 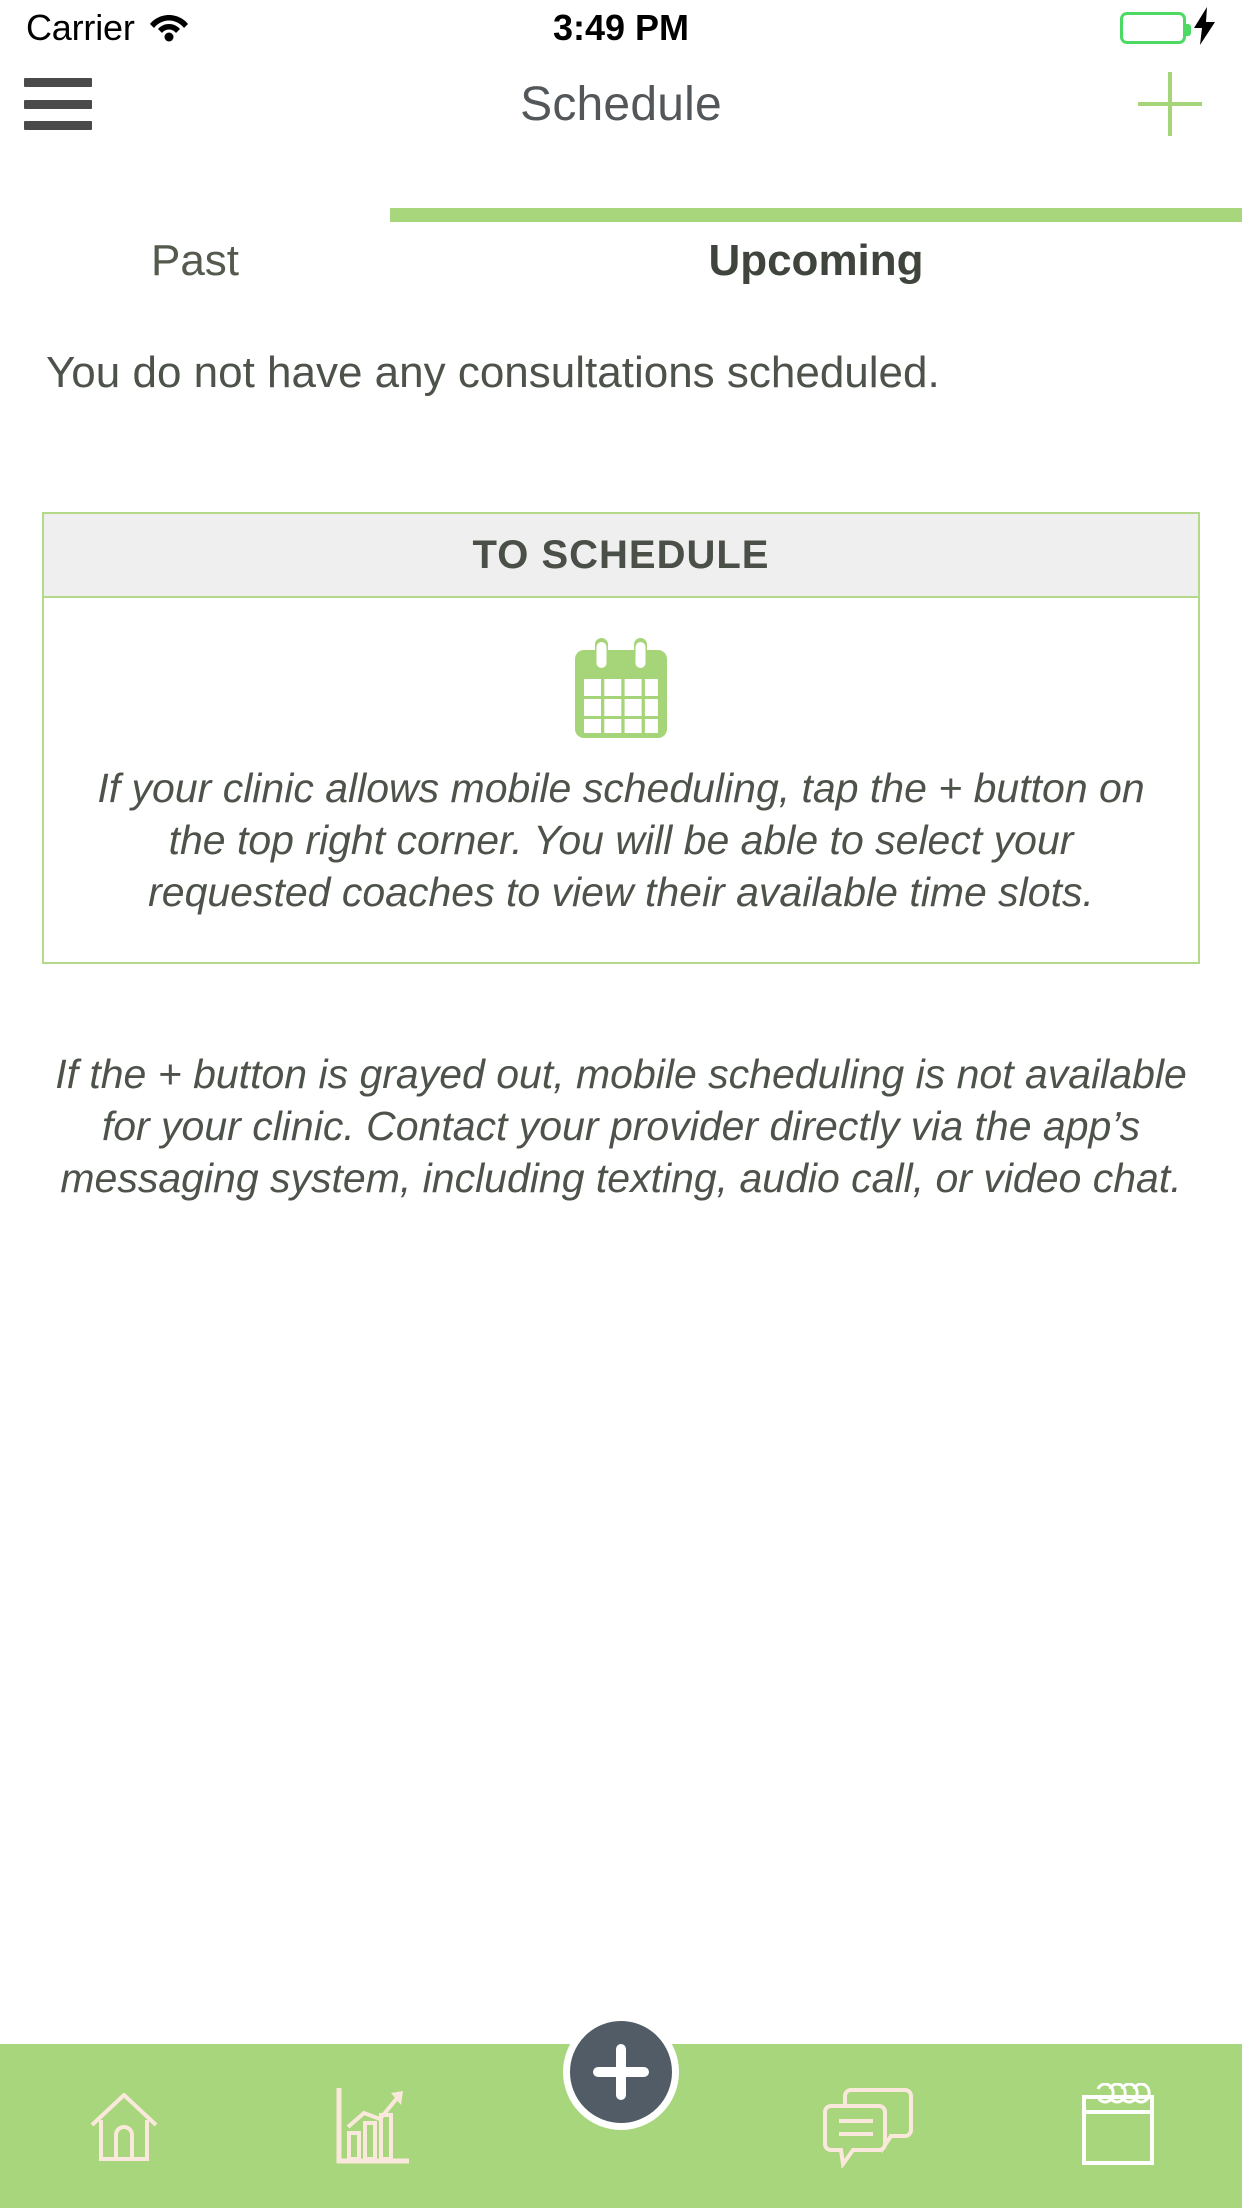 I want to click on card-header: TO SCHEDULE, so click(x=621, y=556).